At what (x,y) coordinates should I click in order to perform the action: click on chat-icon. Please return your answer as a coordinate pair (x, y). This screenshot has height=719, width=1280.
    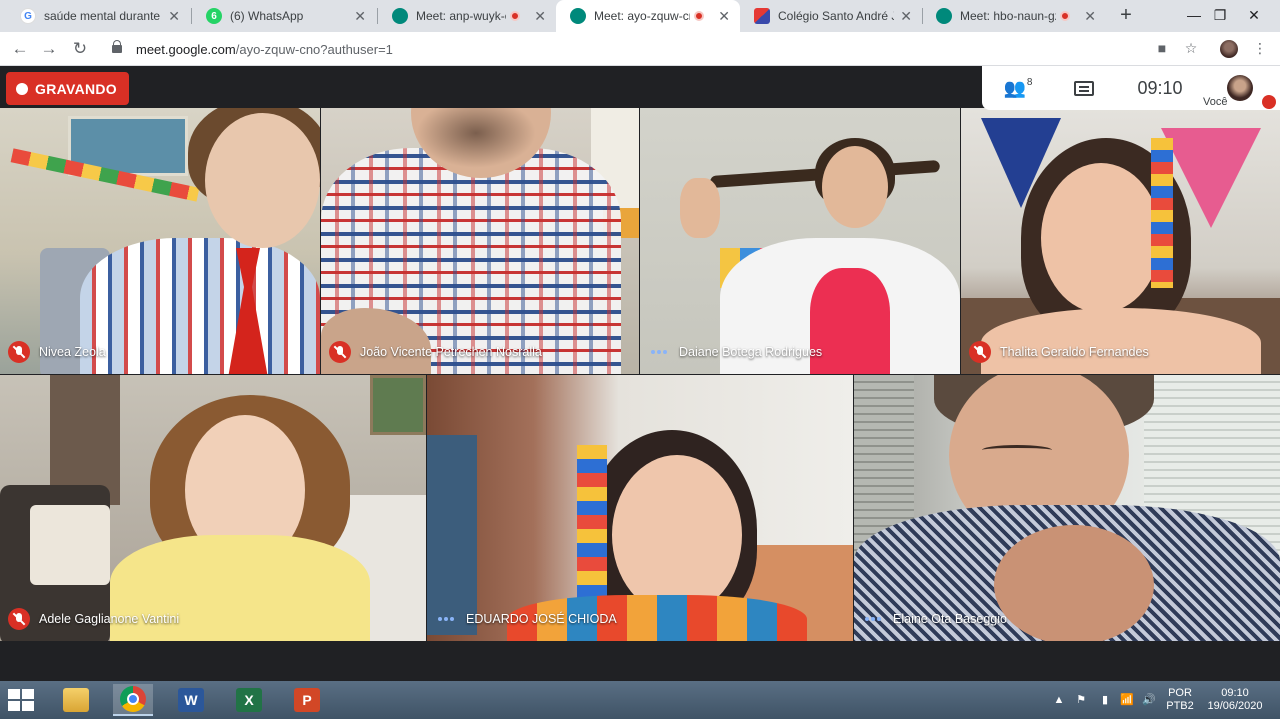
    Looking at the image, I should click on (1084, 88).